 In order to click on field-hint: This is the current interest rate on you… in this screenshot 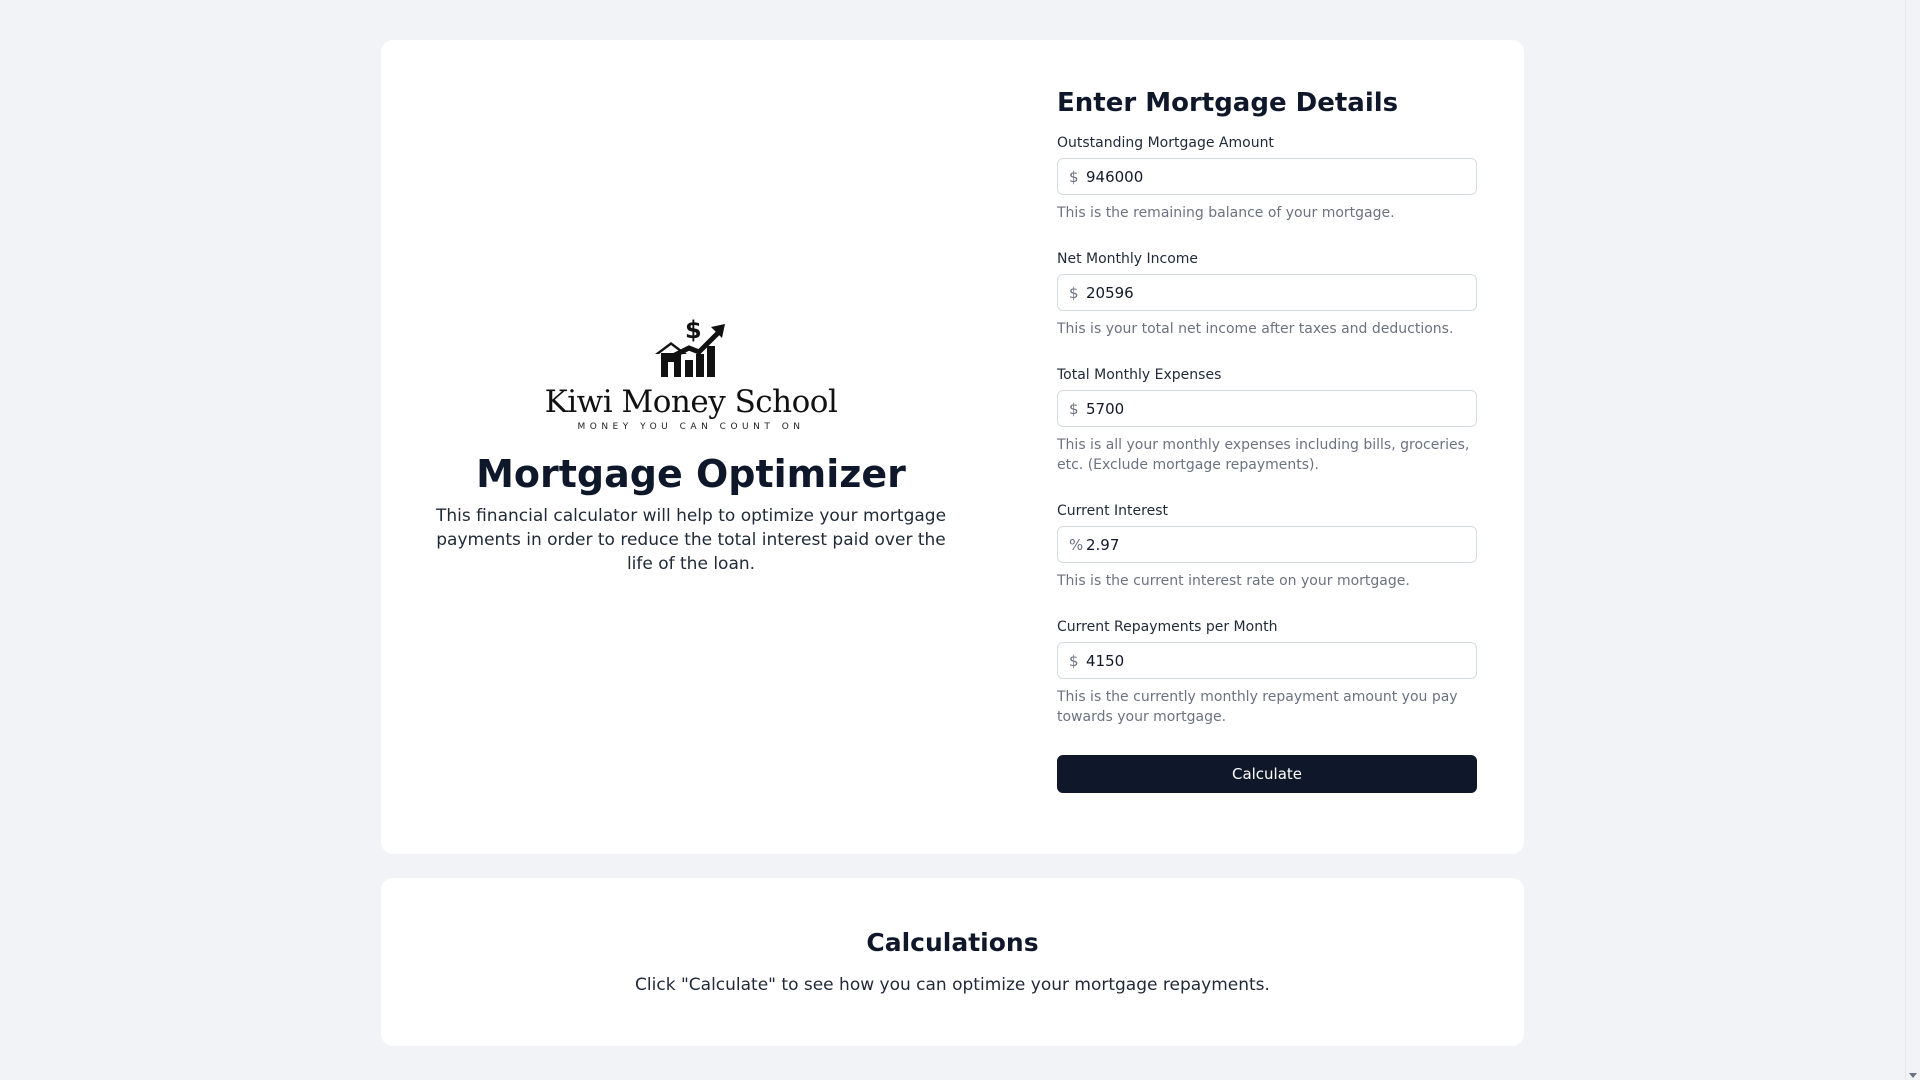, I will do `click(1233, 581)`.